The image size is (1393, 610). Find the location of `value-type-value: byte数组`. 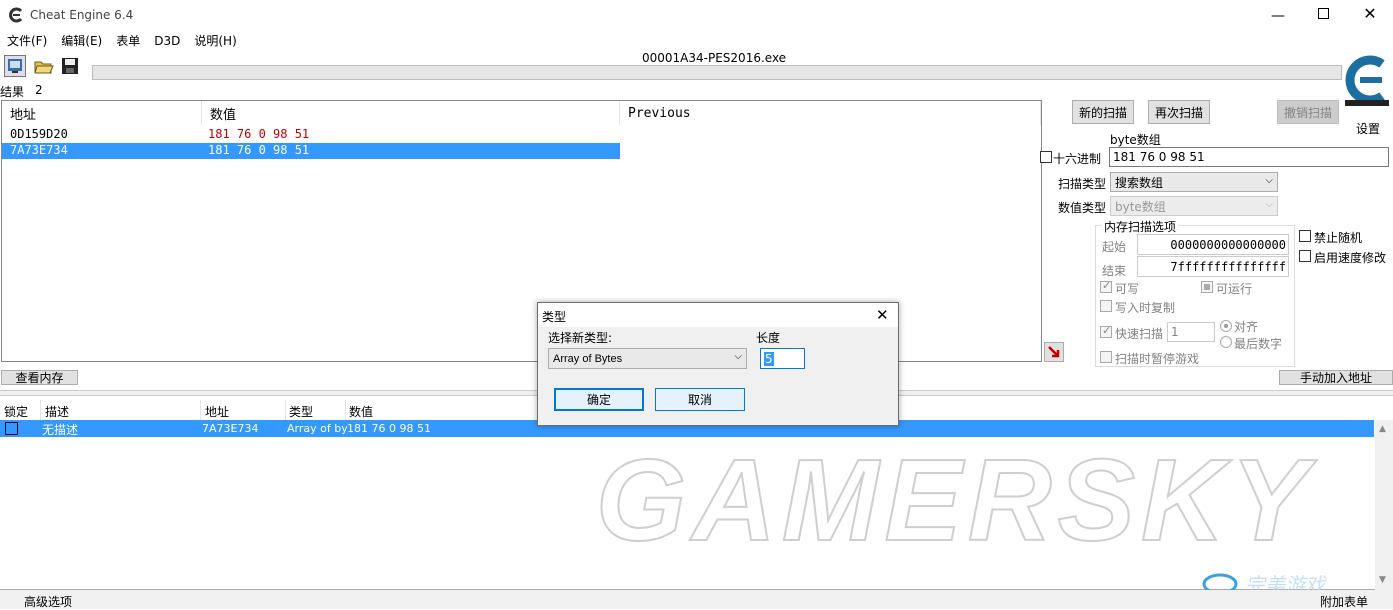

value-type-value: byte数组 is located at coordinates (1140, 206).